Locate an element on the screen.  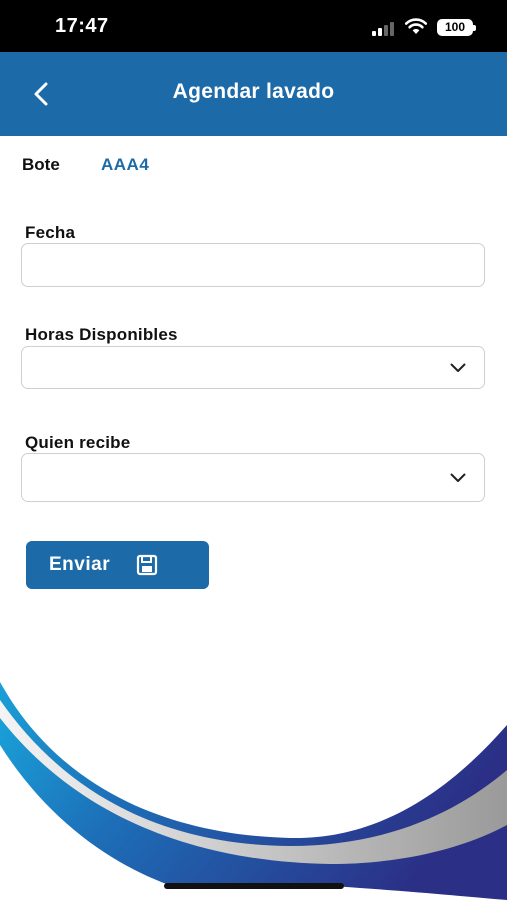
save-icon is located at coordinates (147, 565).